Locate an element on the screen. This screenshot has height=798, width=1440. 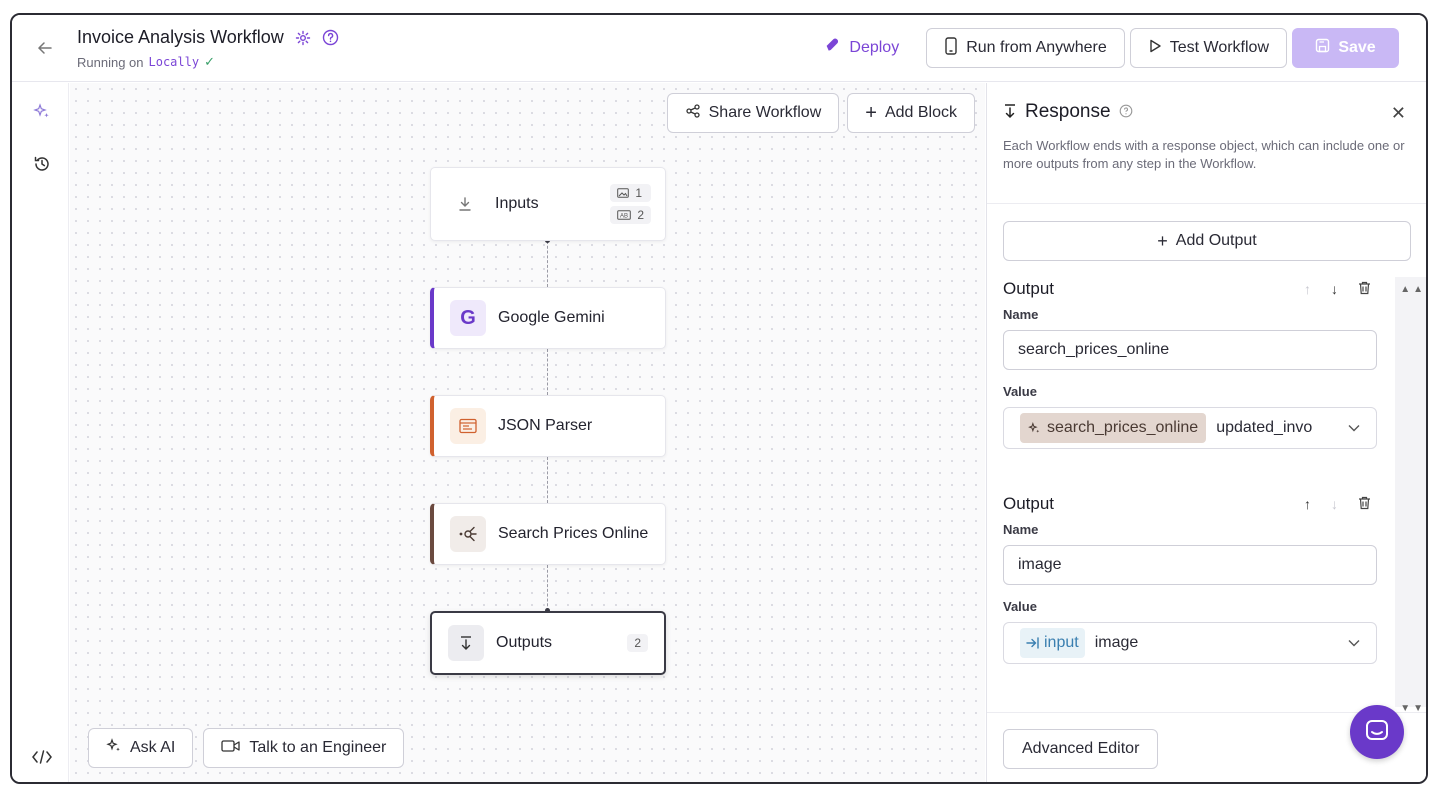
runtime-prefix: Running on is located at coordinates (110, 62).